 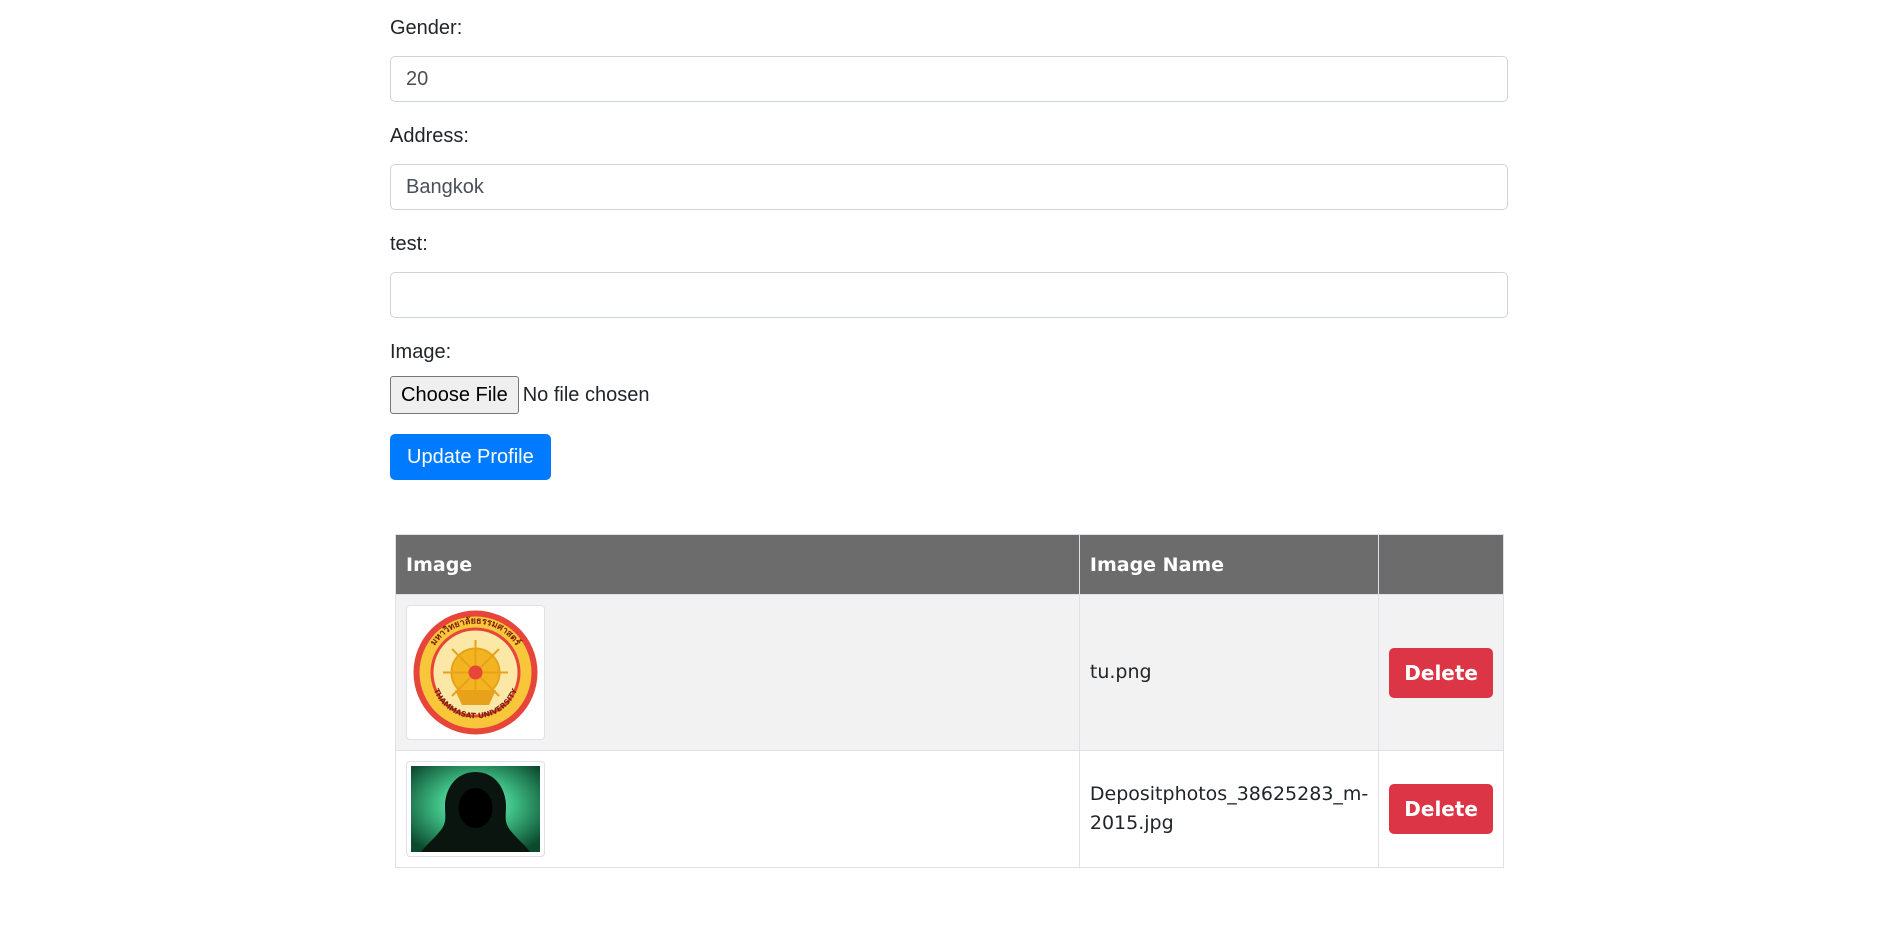 I want to click on image-thumbnail, so click(x=475, y=809).